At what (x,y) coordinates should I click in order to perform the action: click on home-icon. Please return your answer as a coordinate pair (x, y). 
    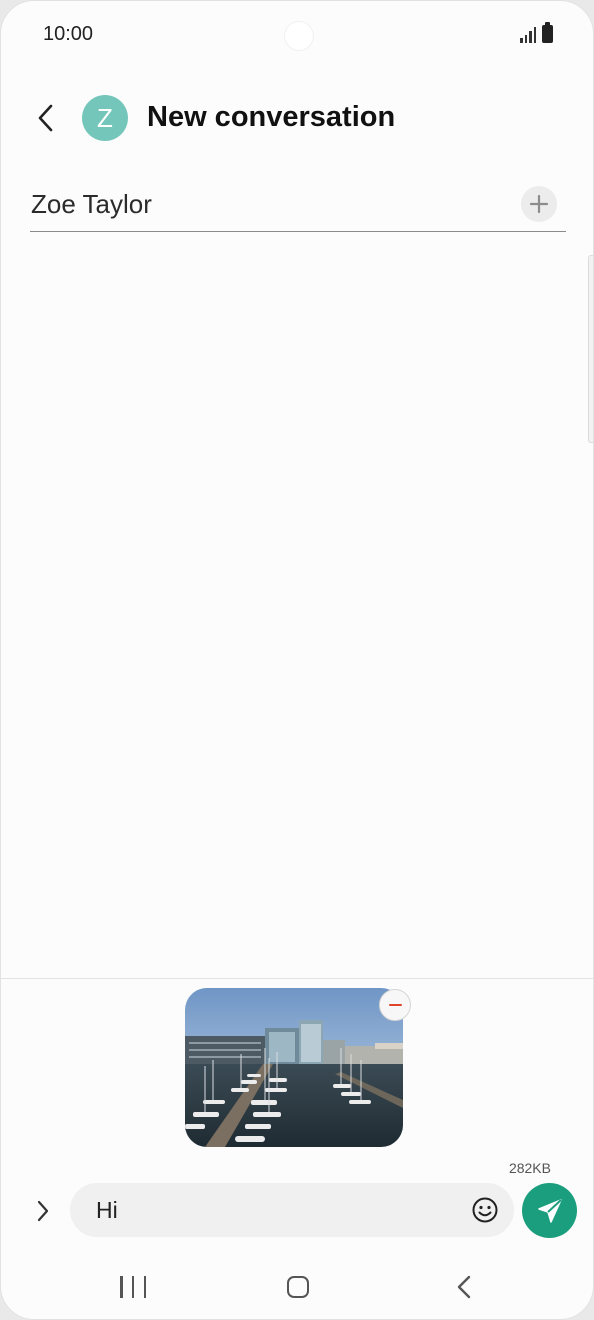
    Looking at the image, I should click on (298, 1287).